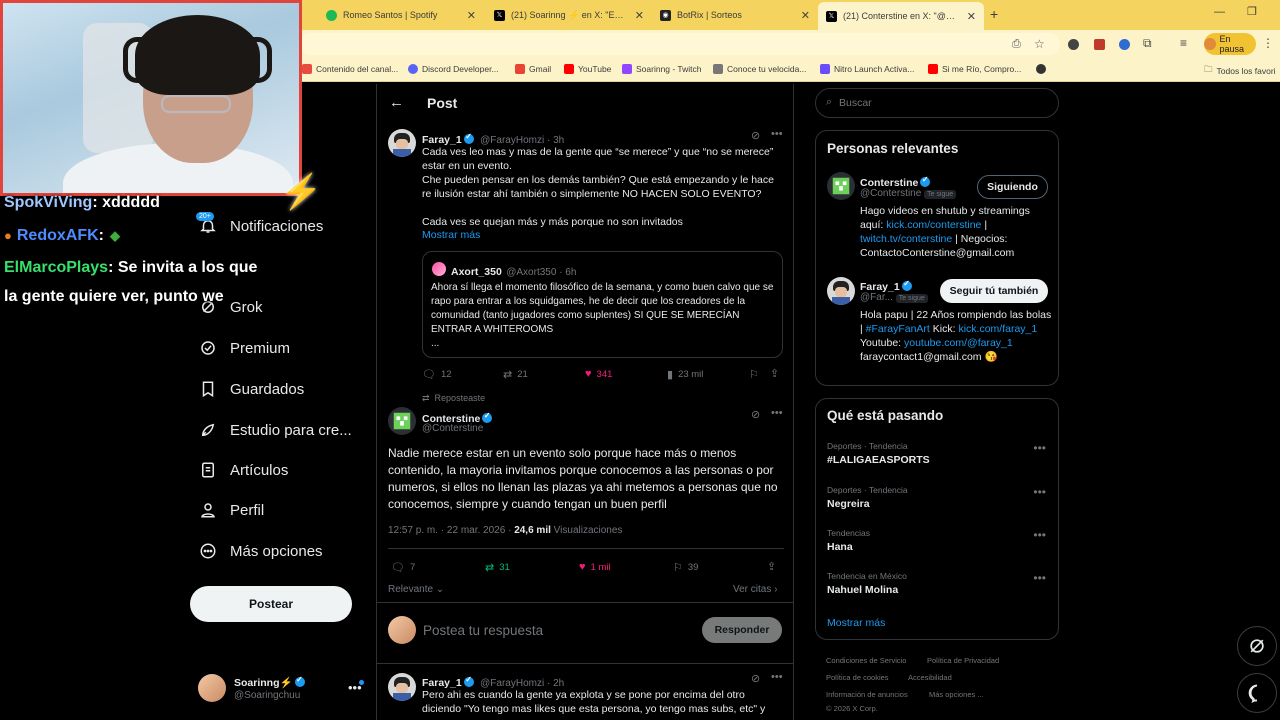 This screenshot has height=720, width=1280. Describe the element at coordinates (1039, 44) in the screenshot. I see `star-icon: ☆` at that location.